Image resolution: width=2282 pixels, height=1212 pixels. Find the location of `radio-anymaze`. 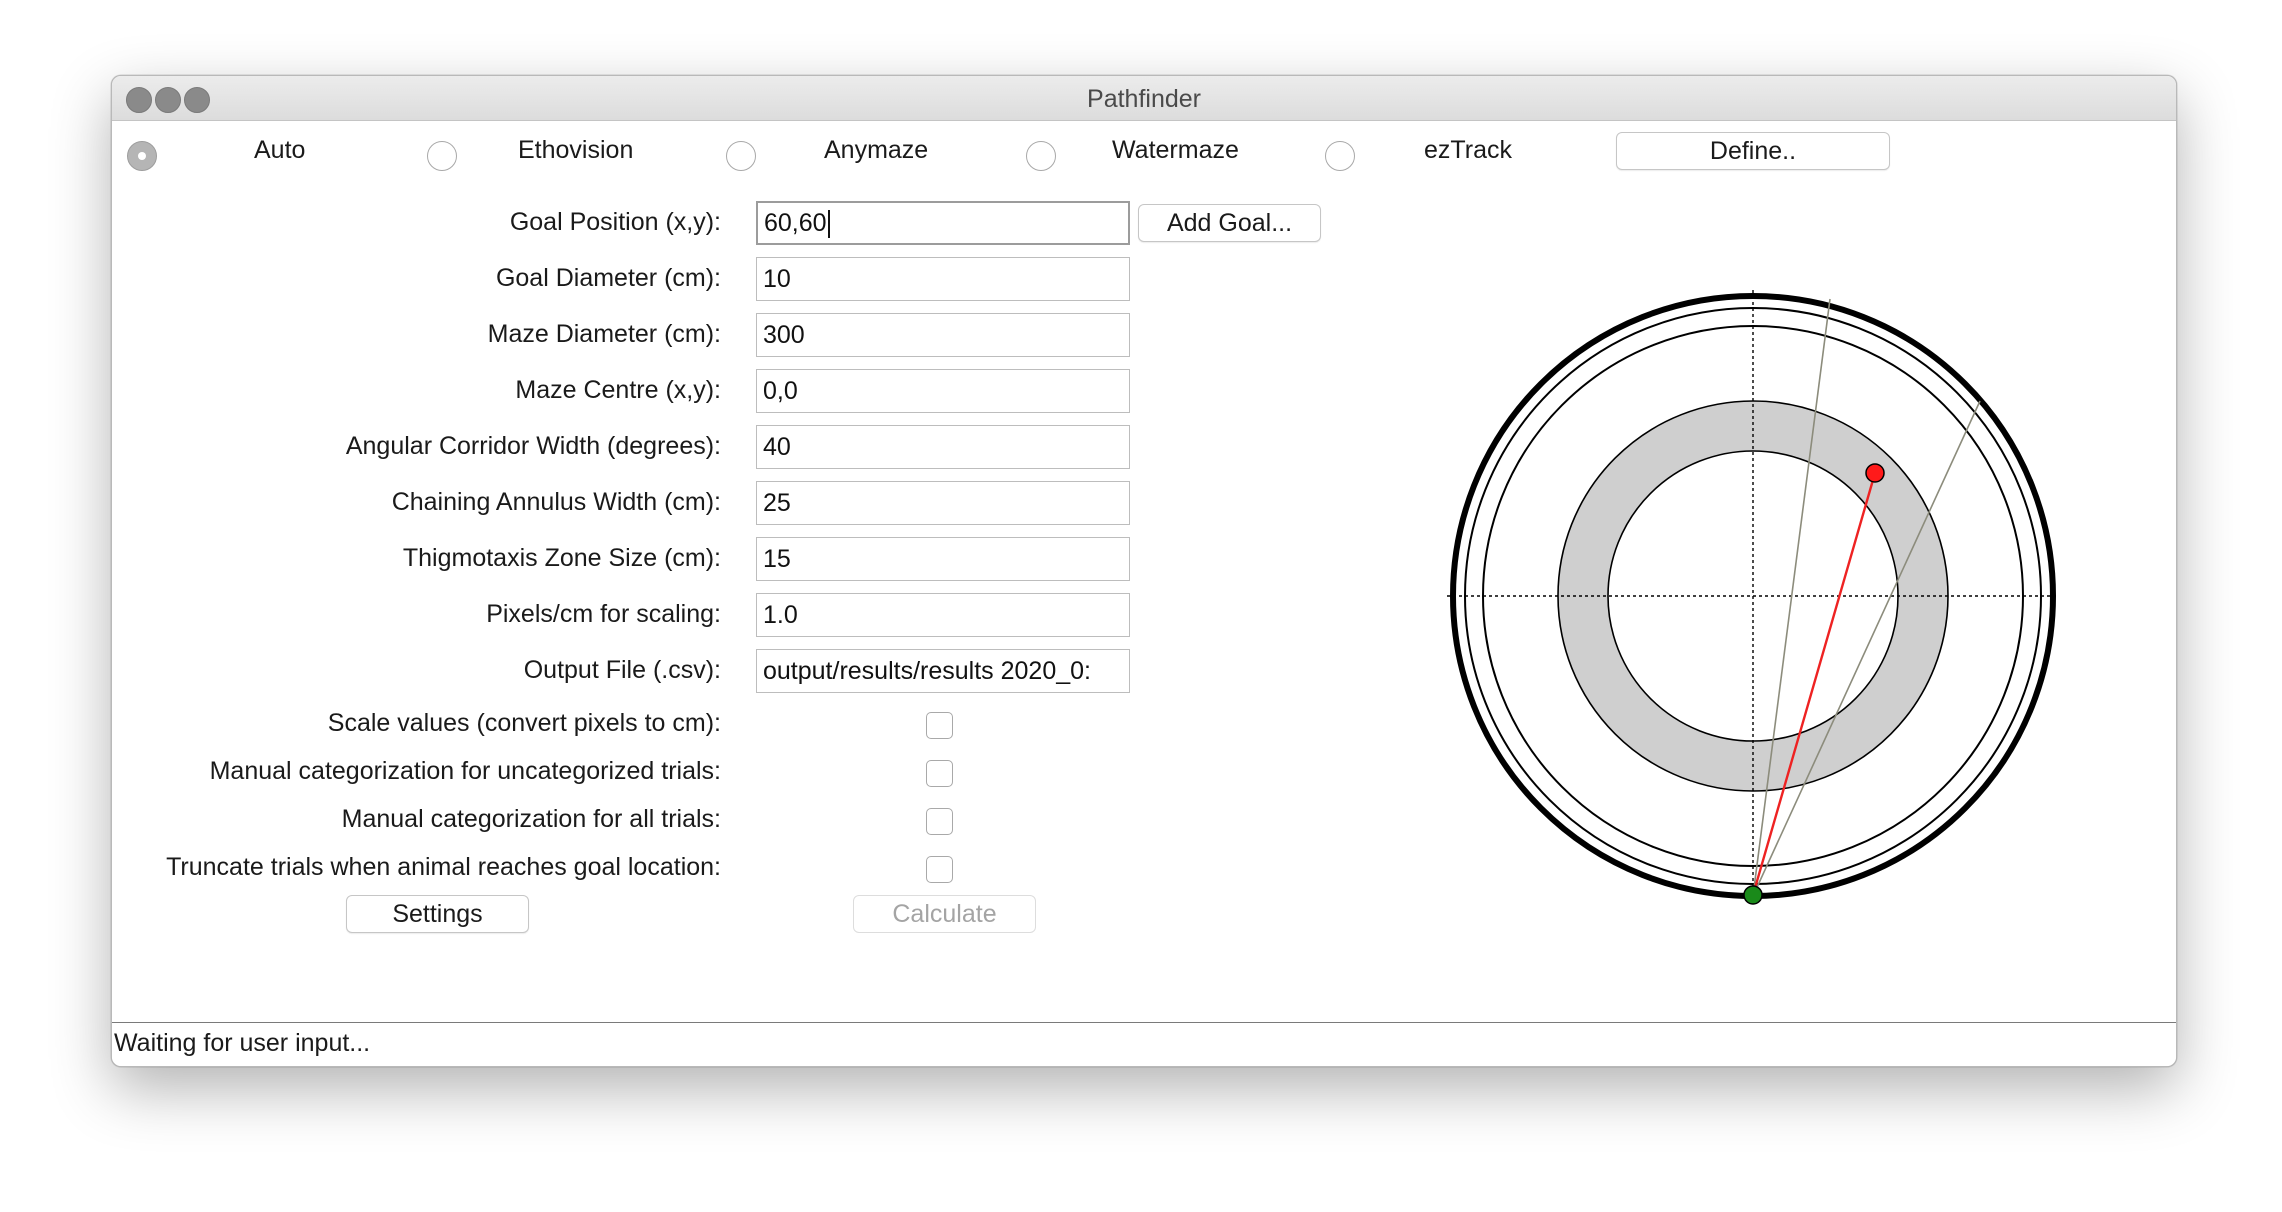

radio-anymaze is located at coordinates (741, 156).